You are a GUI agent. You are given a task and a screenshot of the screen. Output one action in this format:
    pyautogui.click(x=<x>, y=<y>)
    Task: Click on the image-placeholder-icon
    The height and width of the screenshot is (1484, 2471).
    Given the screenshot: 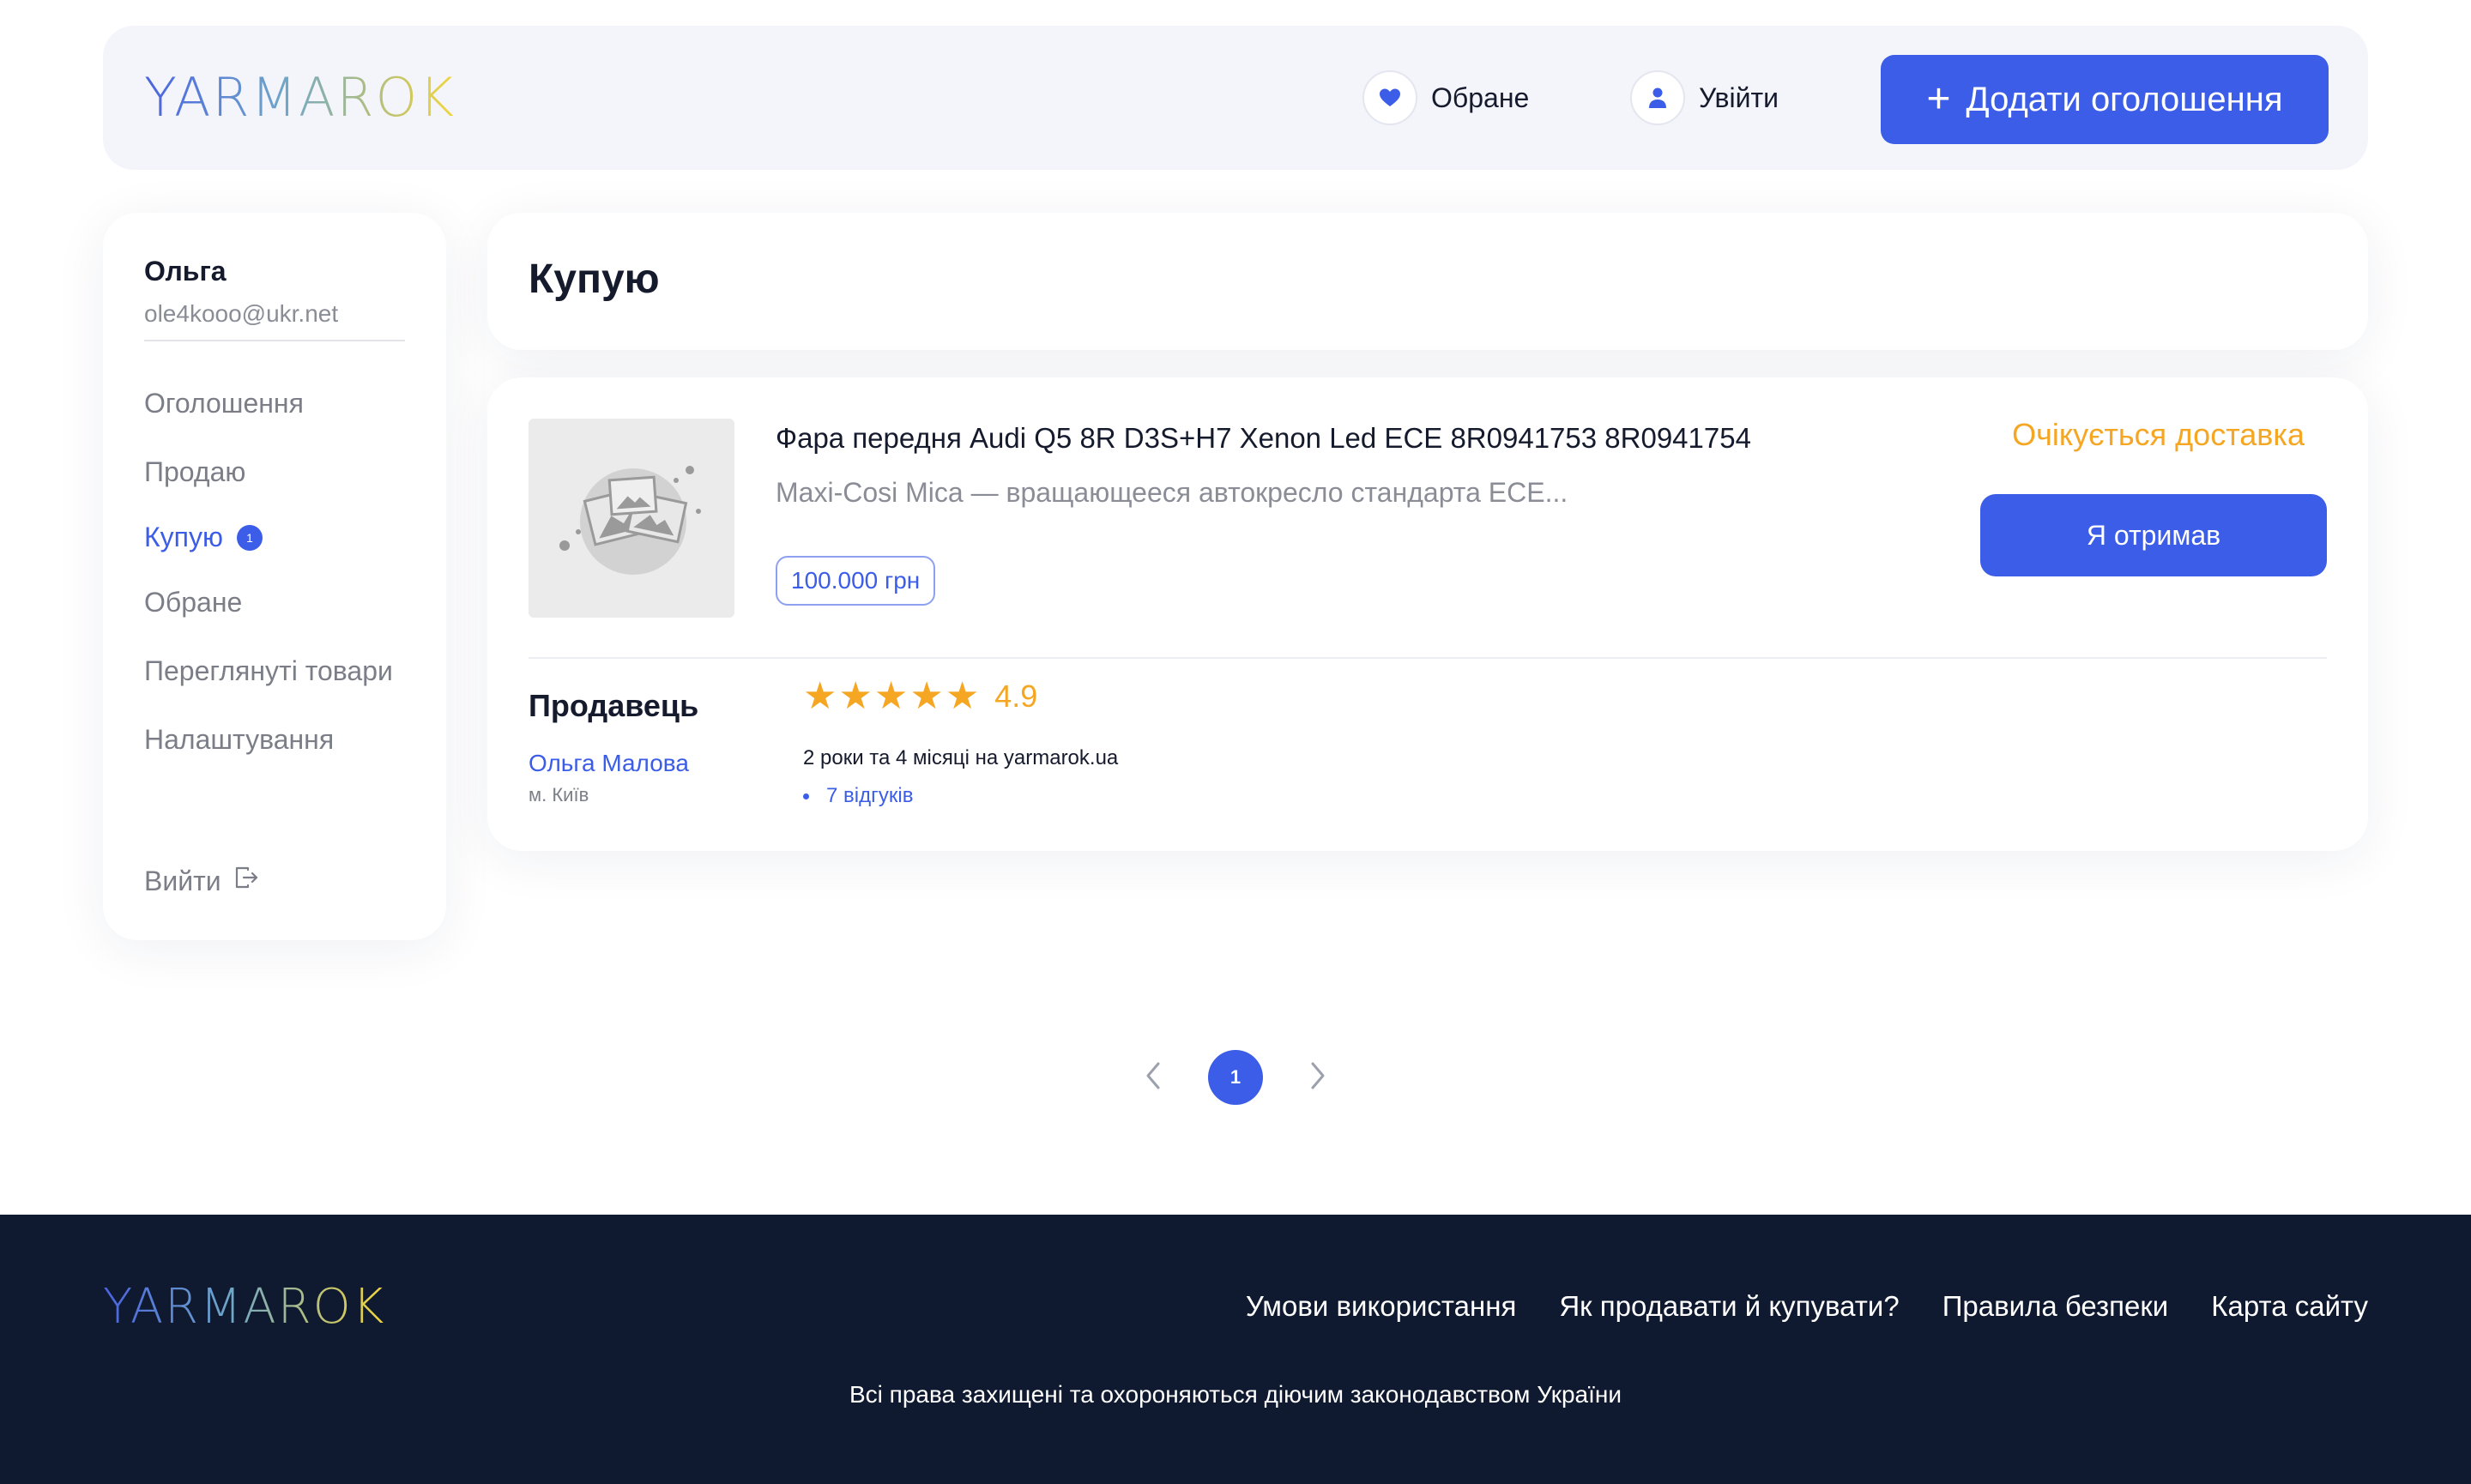 What is the action you would take?
    pyautogui.click(x=630, y=520)
    